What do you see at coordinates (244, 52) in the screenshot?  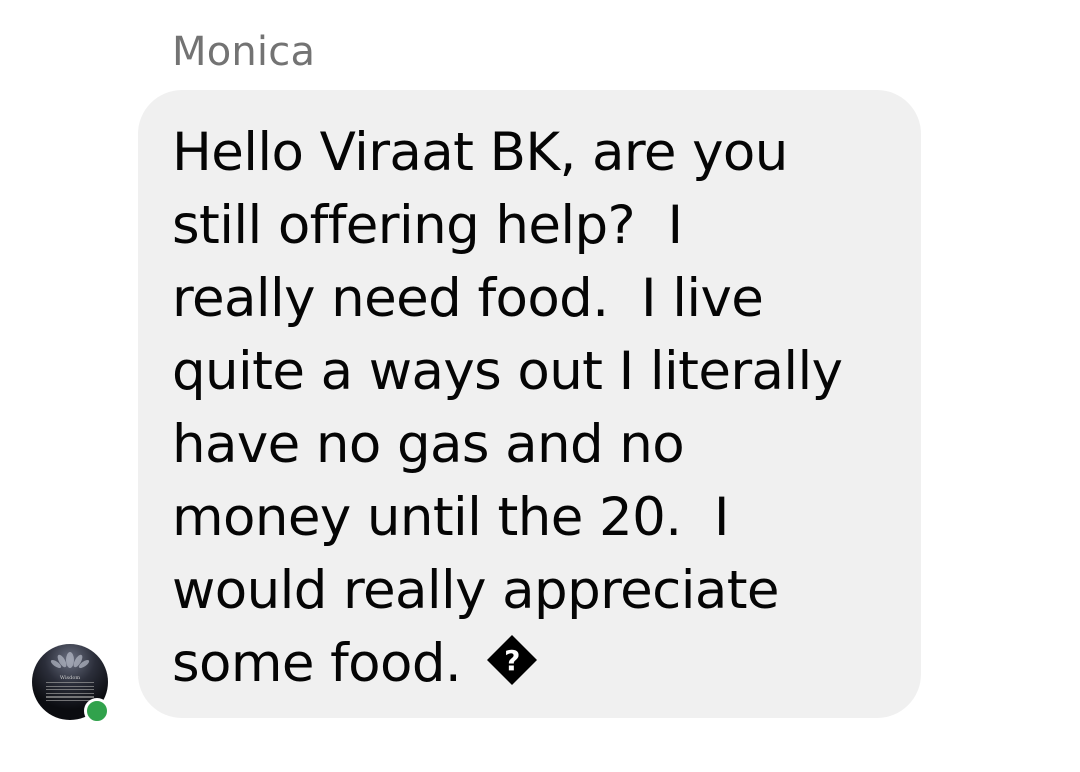 I see `sender-name: Monica` at bounding box center [244, 52].